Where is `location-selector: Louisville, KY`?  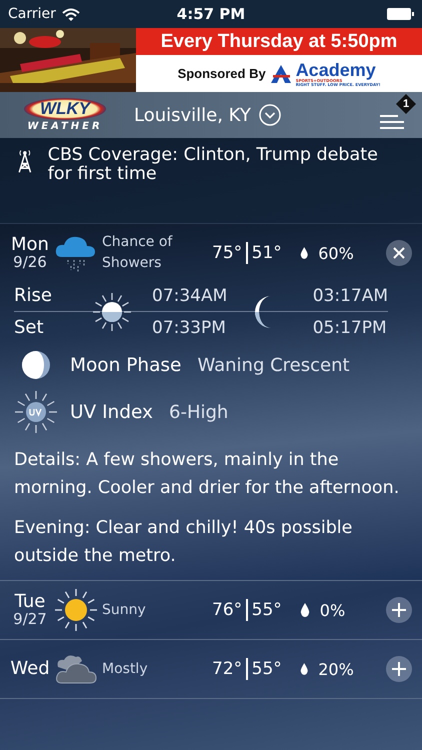 location-selector: Louisville, KY is located at coordinates (207, 115).